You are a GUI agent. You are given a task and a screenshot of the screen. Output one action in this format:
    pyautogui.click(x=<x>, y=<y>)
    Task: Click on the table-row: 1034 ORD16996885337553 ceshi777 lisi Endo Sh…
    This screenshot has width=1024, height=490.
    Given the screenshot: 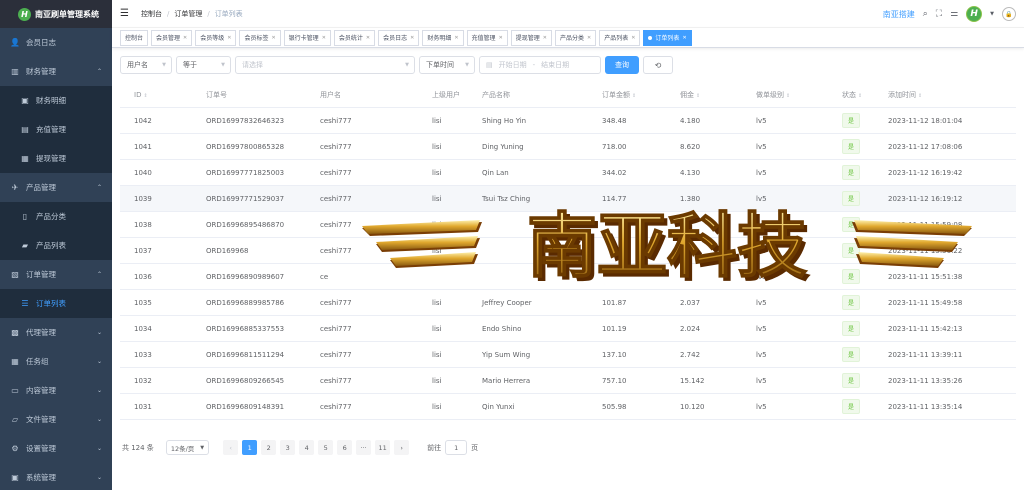 What is the action you would take?
    pyautogui.click(x=568, y=329)
    